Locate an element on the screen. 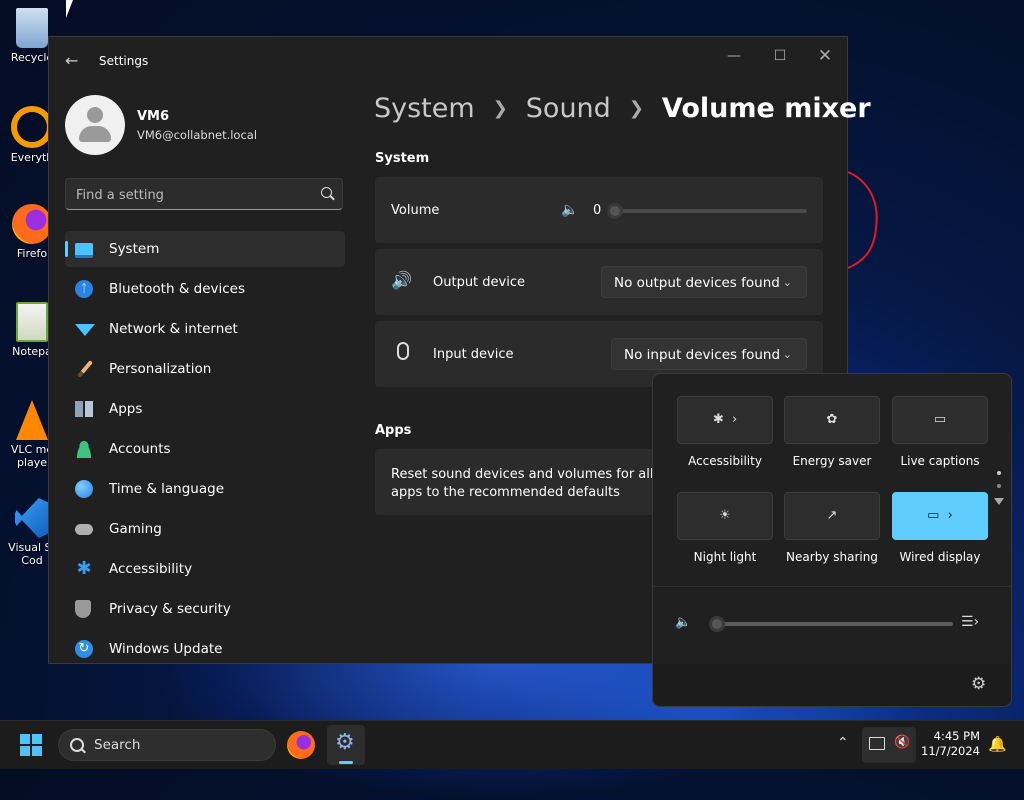  avatar is located at coordinates (95, 125).